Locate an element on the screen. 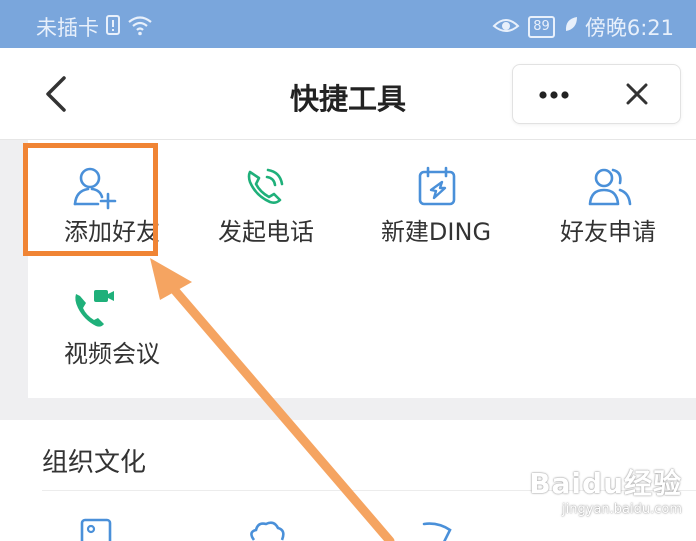 This screenshot has width=696, height=541. battery-indicator: 89 is located at coordinates (541, 27).